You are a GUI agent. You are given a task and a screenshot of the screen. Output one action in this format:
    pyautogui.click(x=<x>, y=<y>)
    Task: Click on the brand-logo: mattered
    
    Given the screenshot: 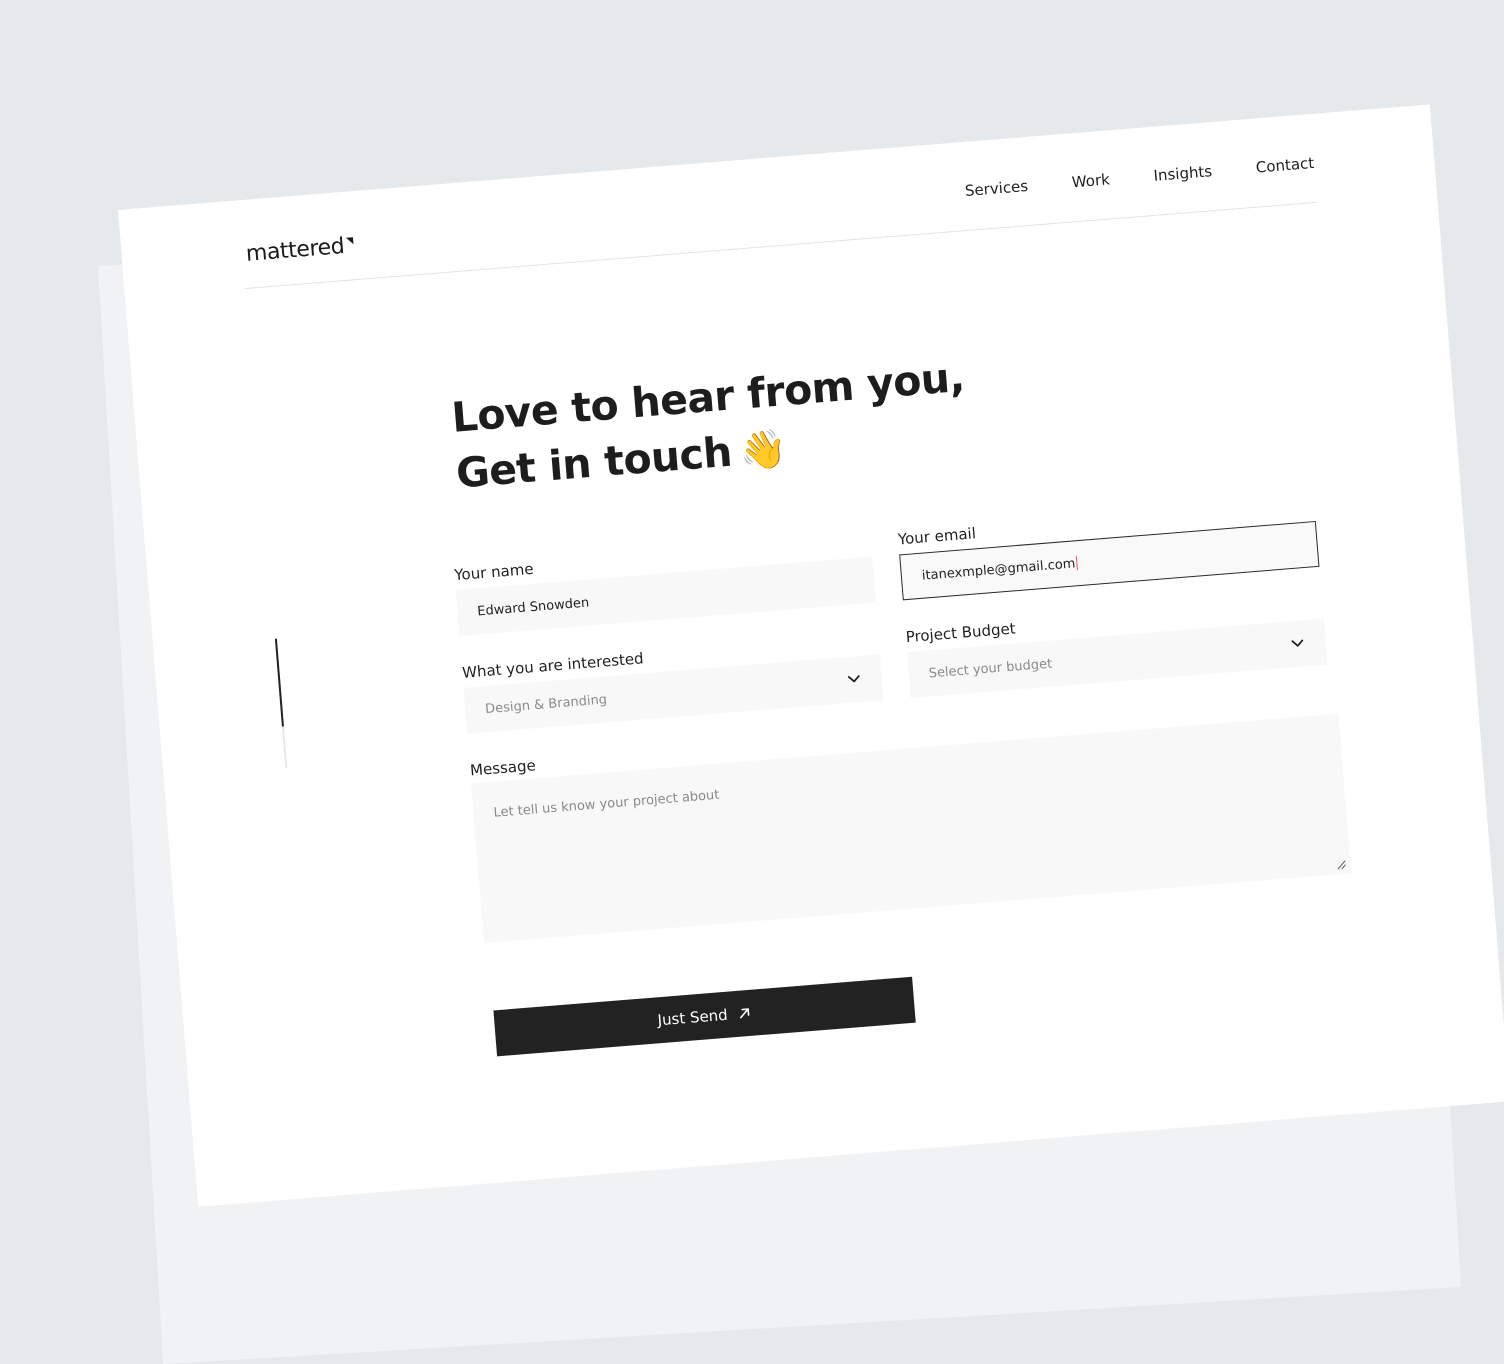 What is the action you would take?
    pyautogui.click(x=299, y=250)
    